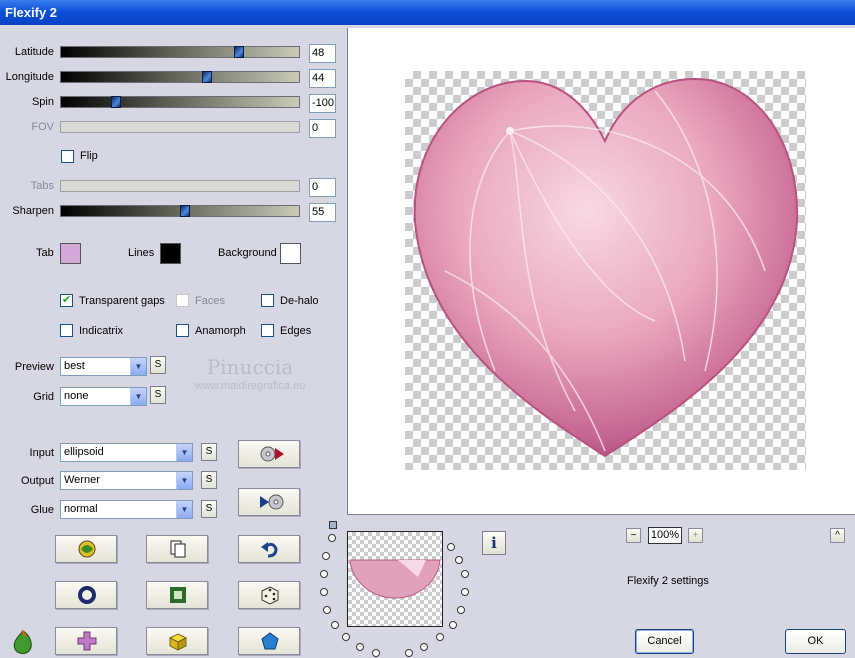 The image size is (855, 658). What do you see at coordinates (182, 300) in the screenshot?
I see `faces-checkbox` at bounding box center [182, 300].